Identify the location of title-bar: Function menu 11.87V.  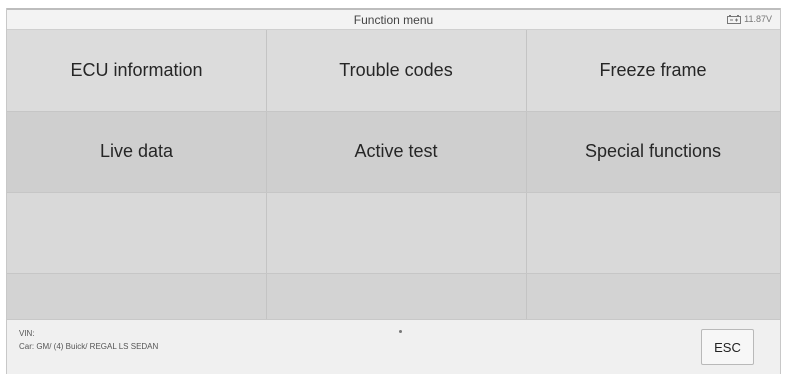
(393, 19).